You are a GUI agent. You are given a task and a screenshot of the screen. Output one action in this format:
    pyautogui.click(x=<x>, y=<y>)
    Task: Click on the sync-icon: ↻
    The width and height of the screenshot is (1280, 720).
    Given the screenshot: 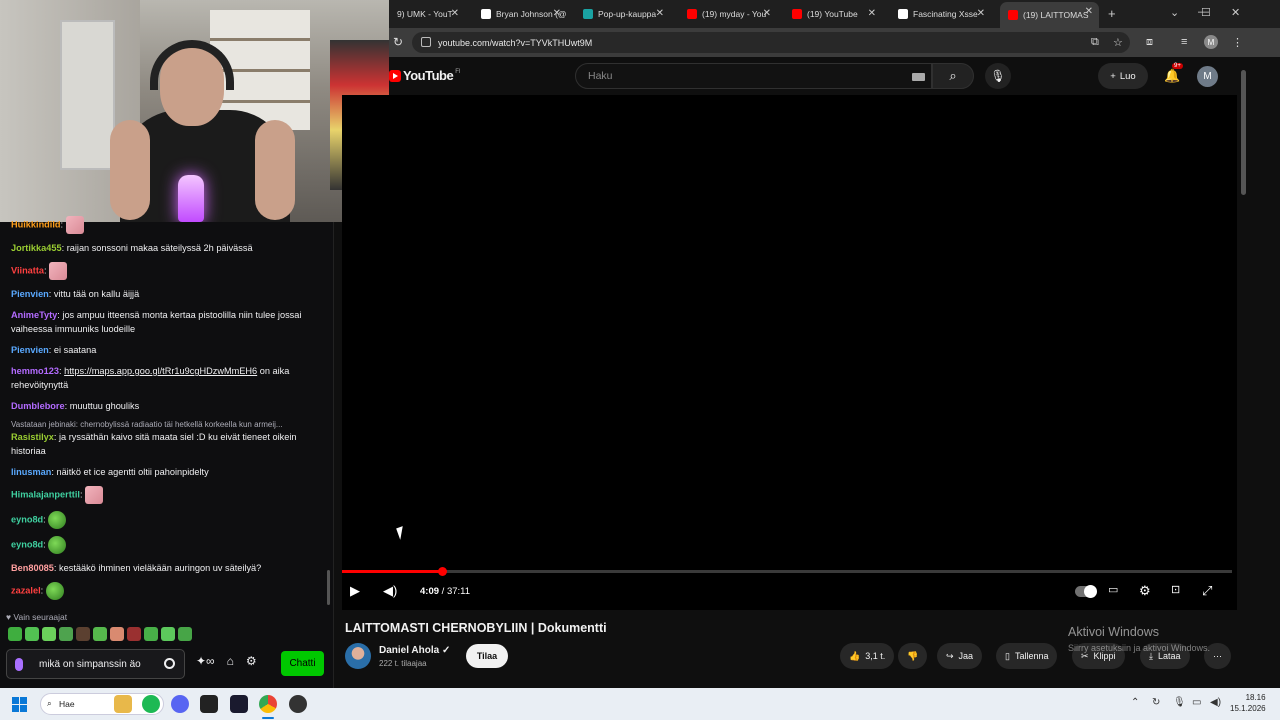 What is the action you would take?
    pyautogui.click(x=1156, y=702)
    